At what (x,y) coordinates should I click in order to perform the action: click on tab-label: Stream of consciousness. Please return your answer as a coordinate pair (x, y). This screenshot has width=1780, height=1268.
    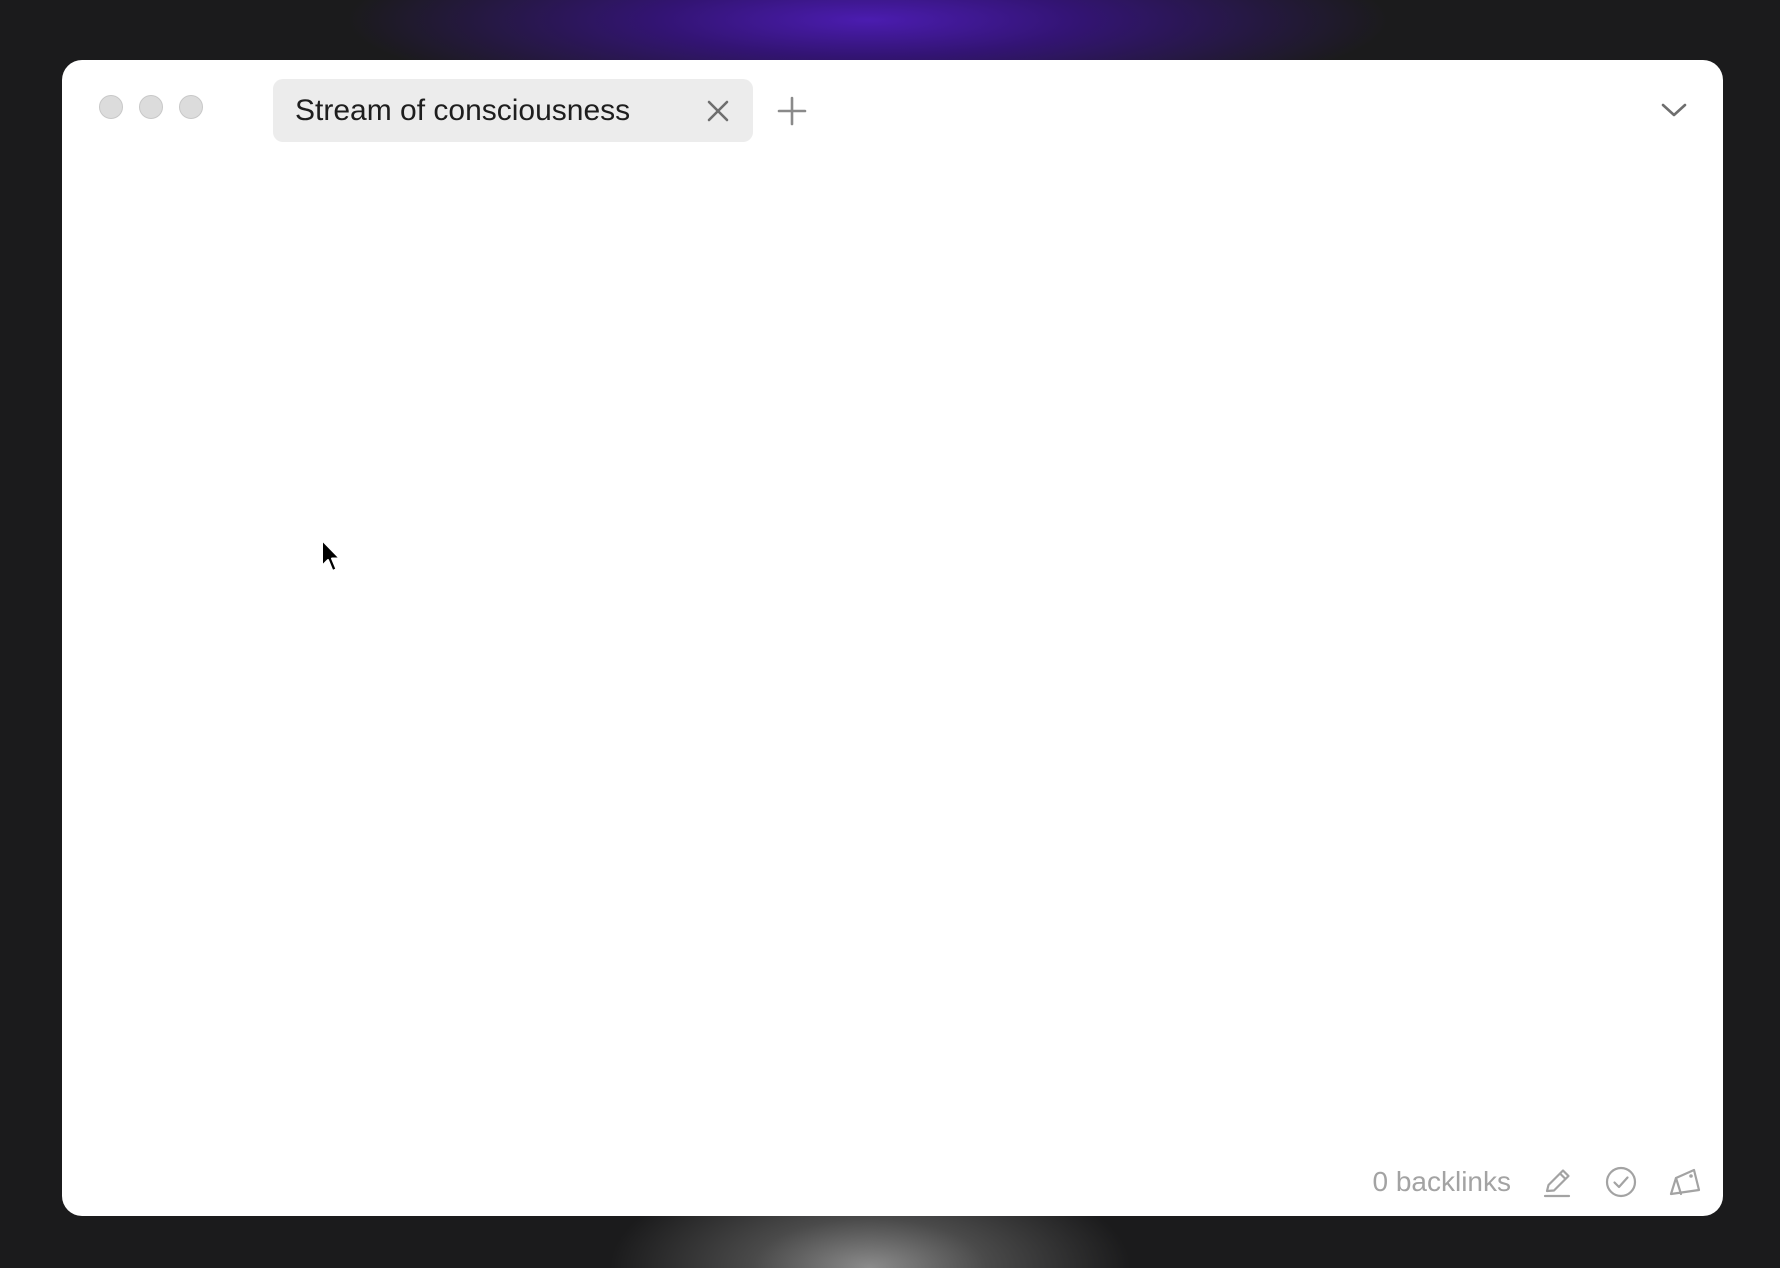
    Looking at the image, I should click on (463, 110).